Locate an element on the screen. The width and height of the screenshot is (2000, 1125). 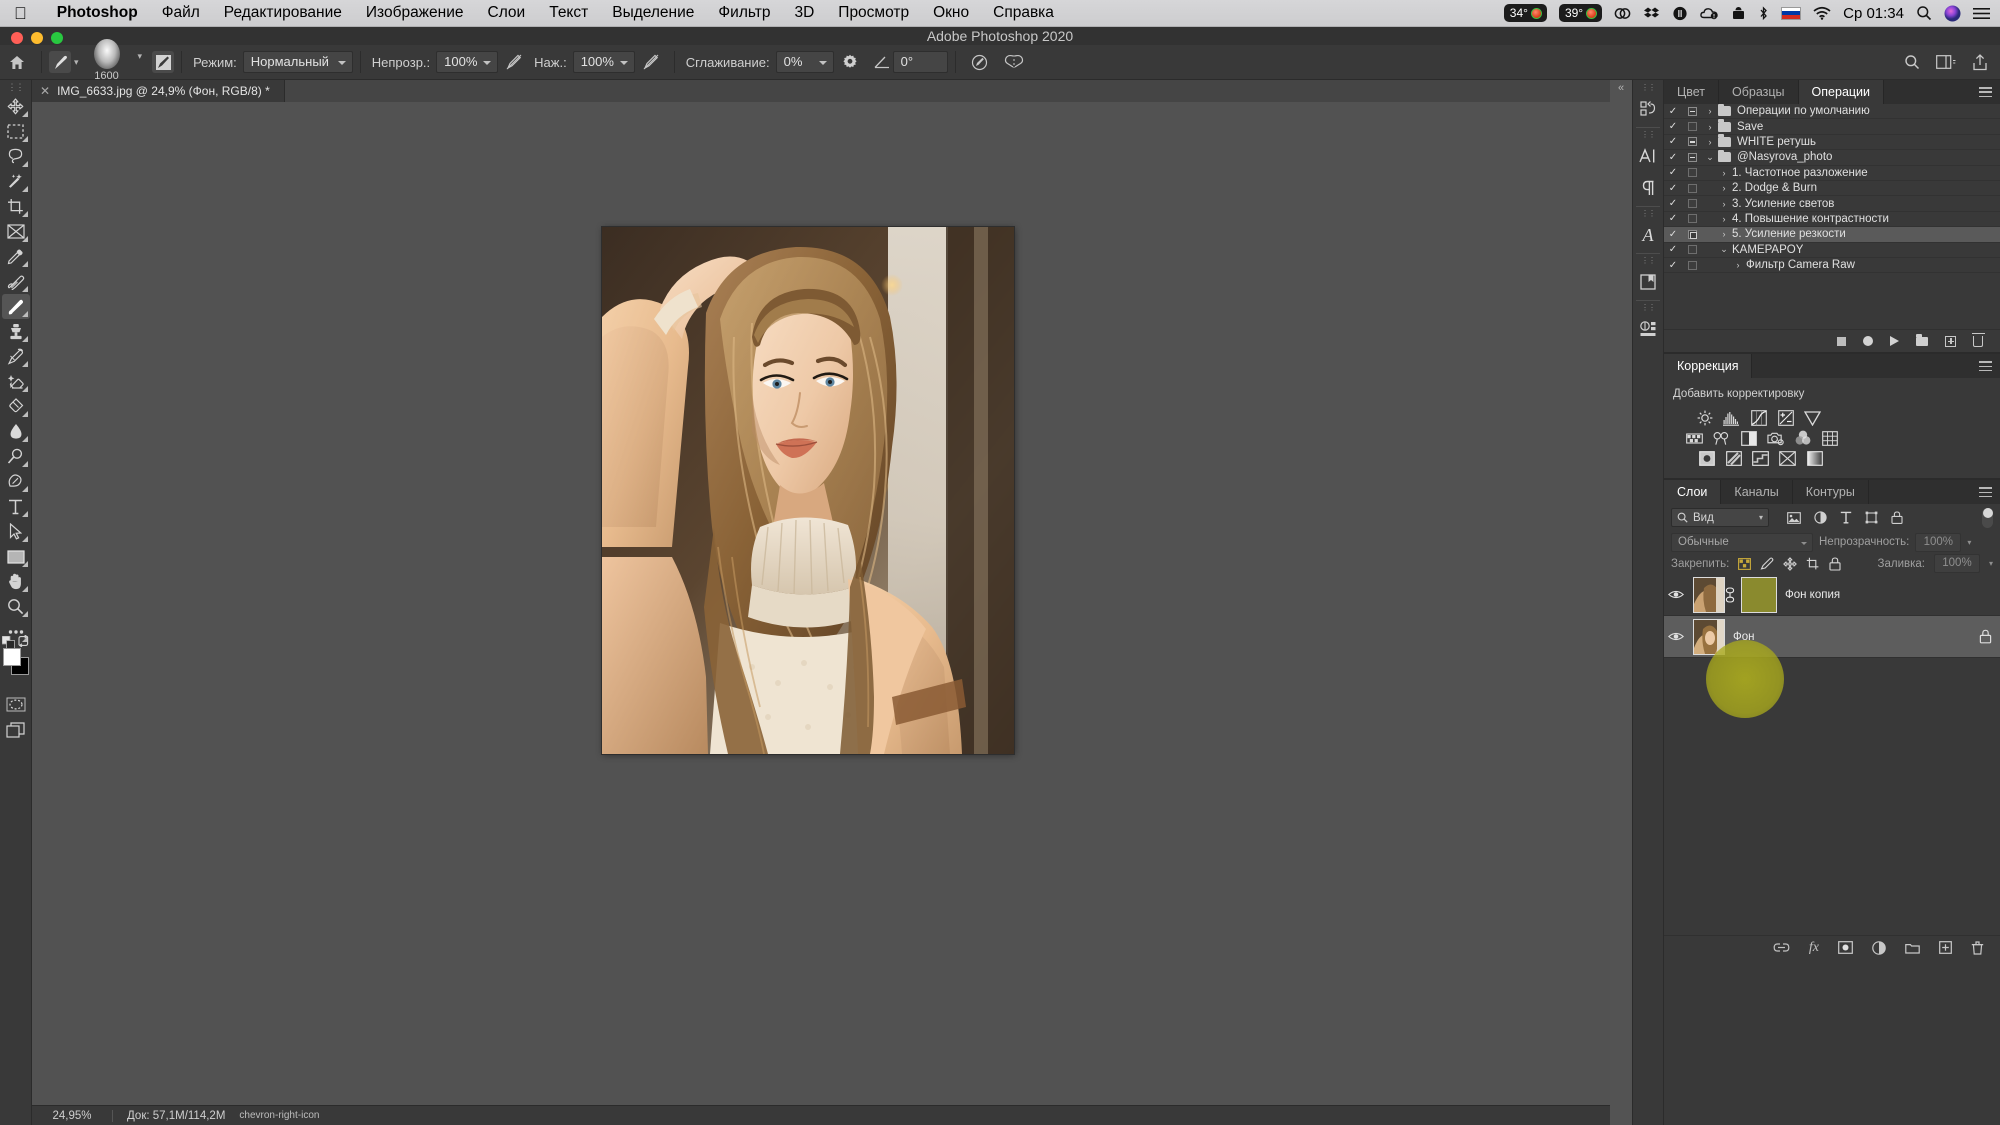
crop-tool is located at coordinates (16, 206).